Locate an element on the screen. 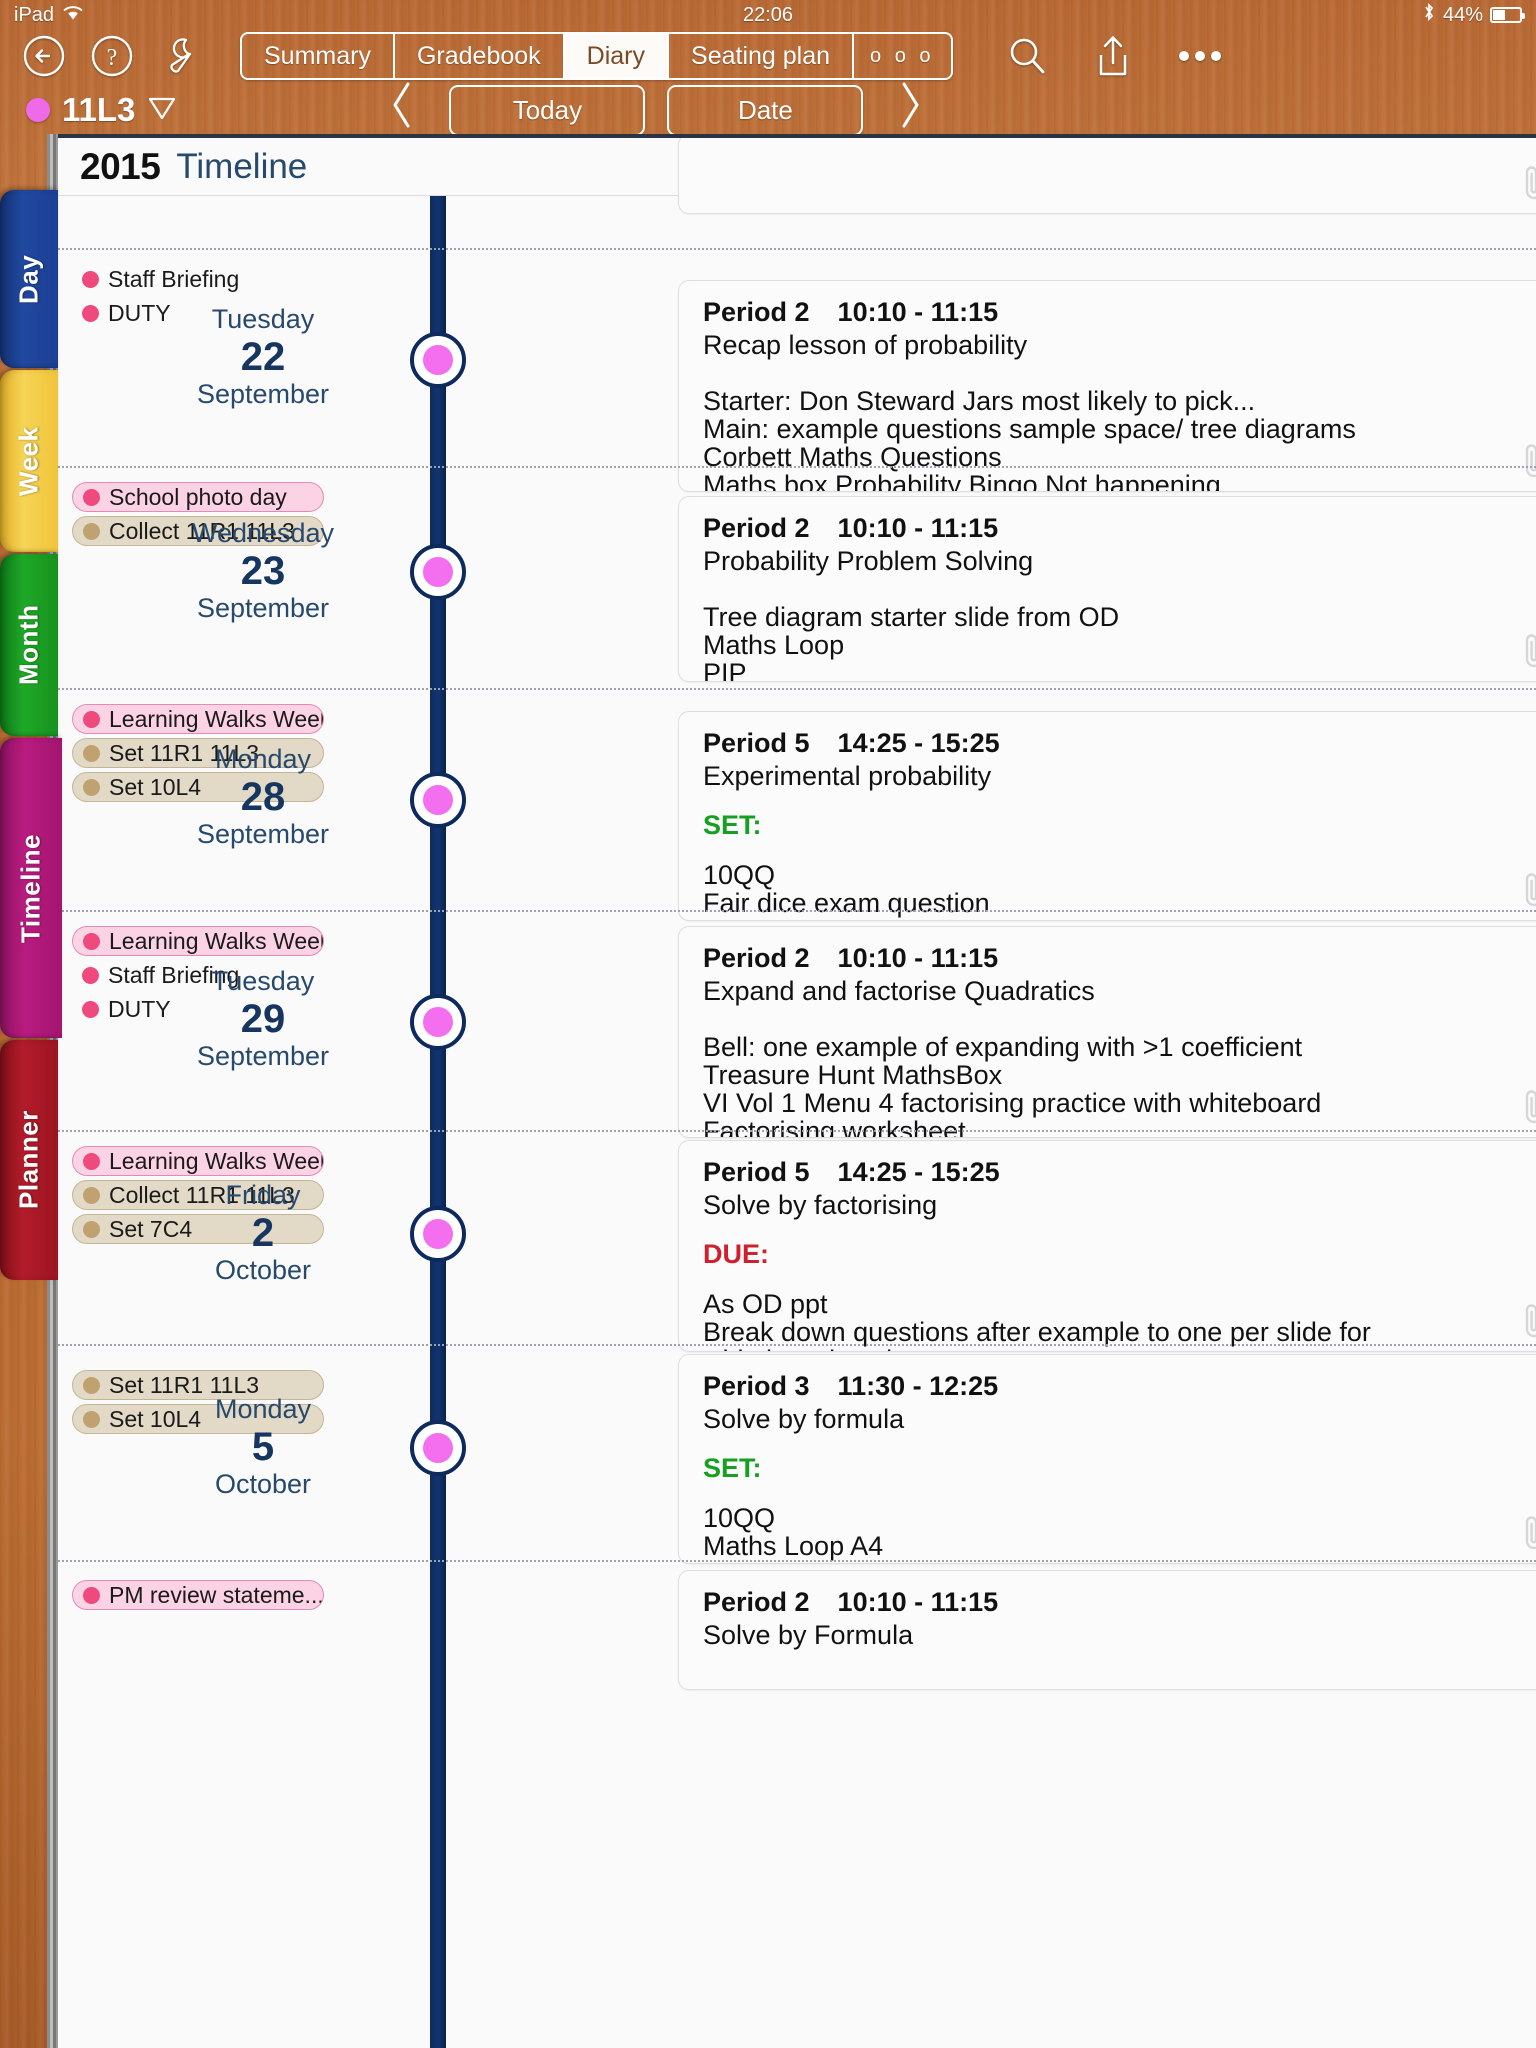 The image size is (1536, 2048). sidebar-item-day: Day is located at coordinates (29, 279).